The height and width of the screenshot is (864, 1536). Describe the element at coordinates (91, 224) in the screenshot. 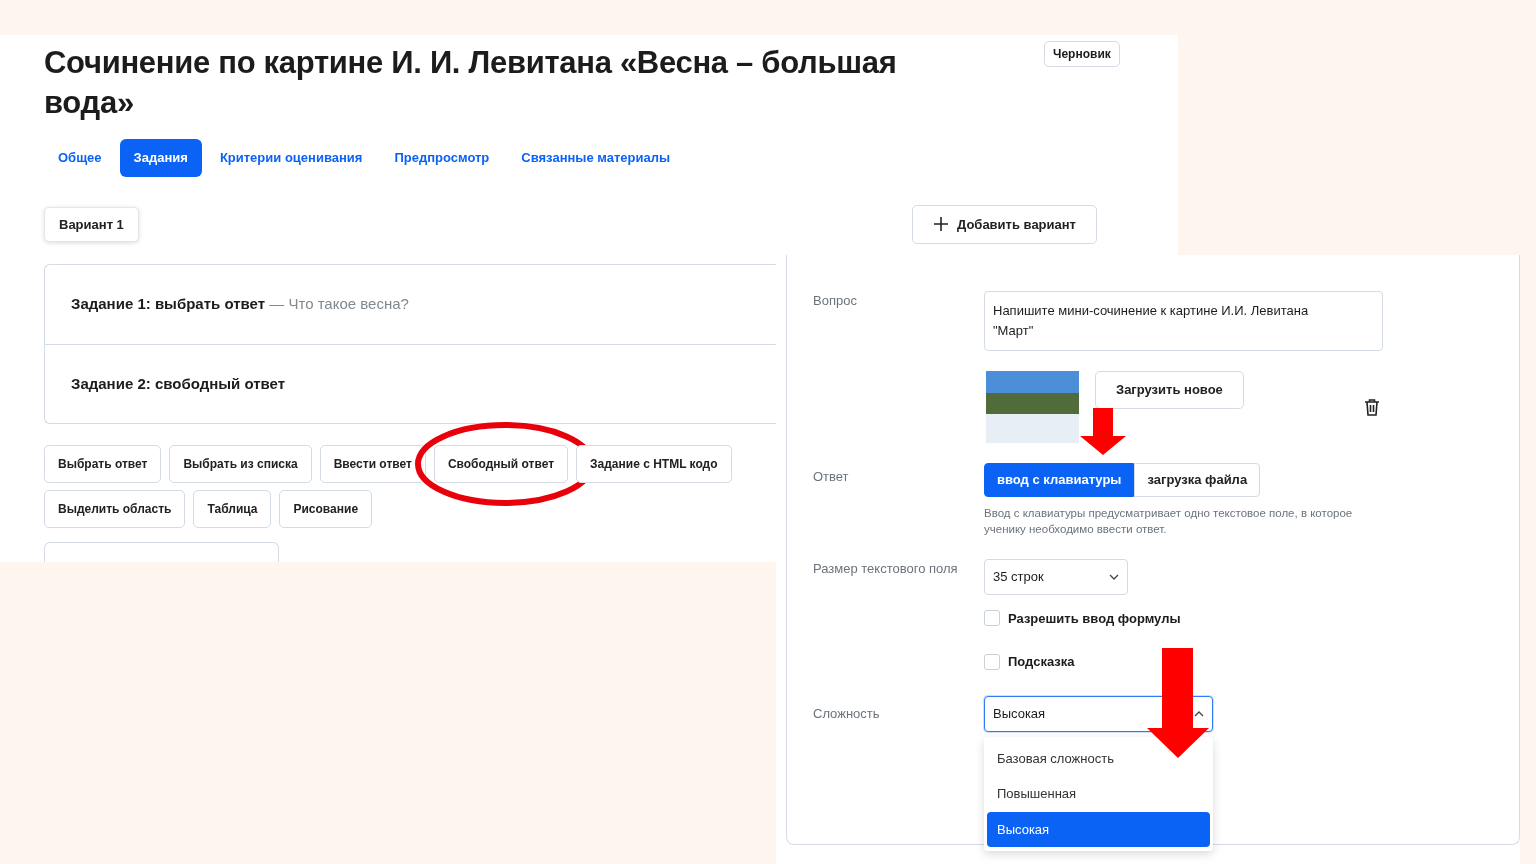

I see `variant-button: Вариант 1` at that location.